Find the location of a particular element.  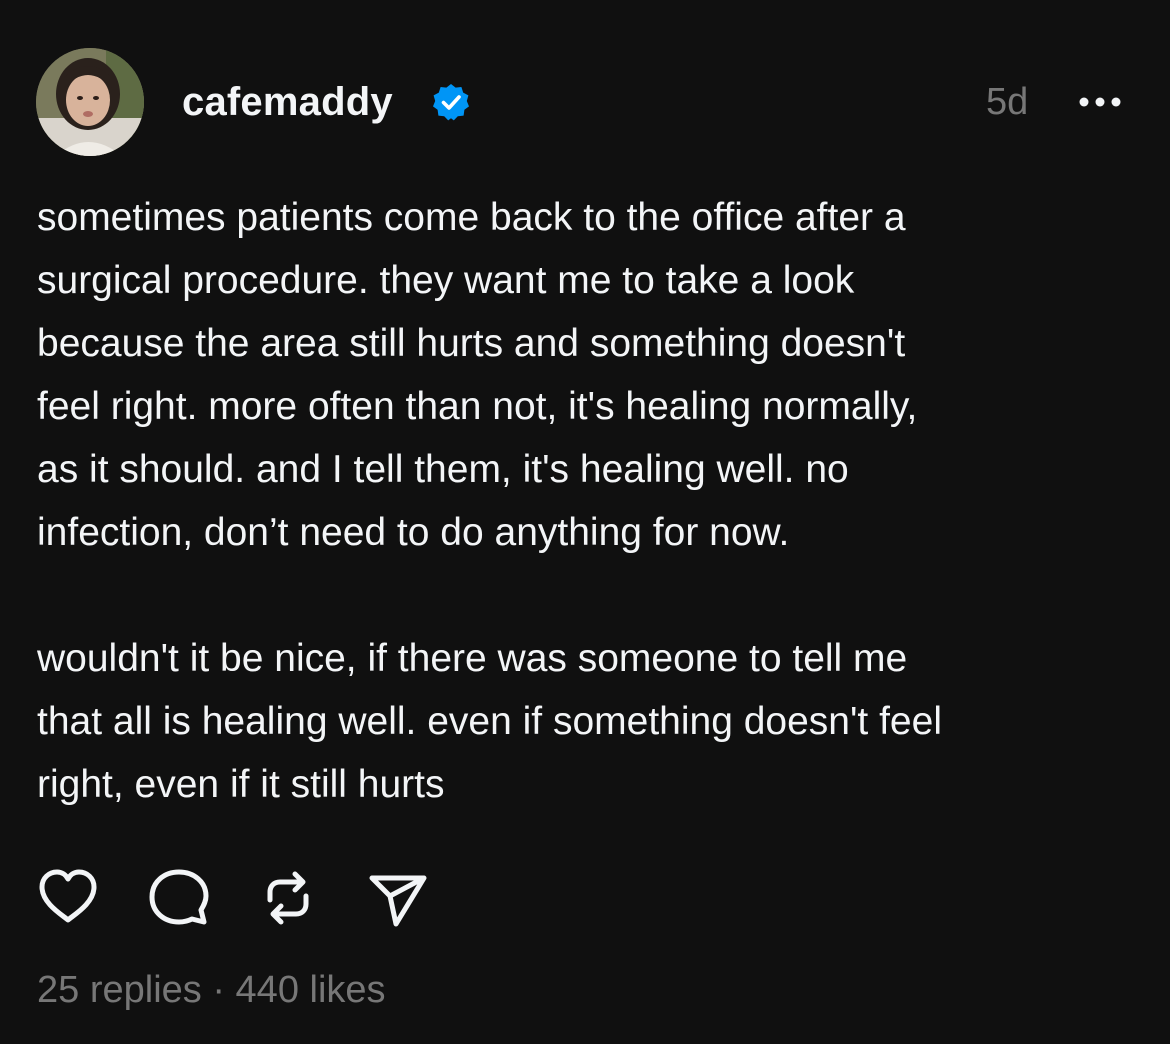

avatar is located at coordinates (90, 102).